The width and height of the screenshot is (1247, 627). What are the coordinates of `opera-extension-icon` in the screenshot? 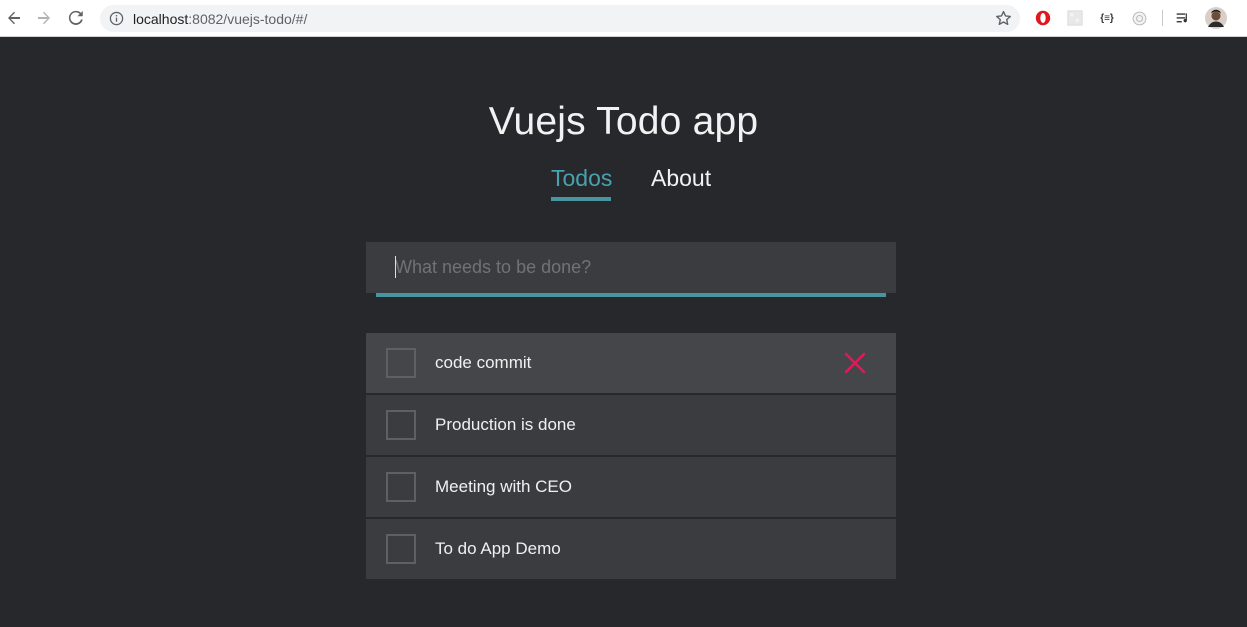 It's located at (1043, 18).